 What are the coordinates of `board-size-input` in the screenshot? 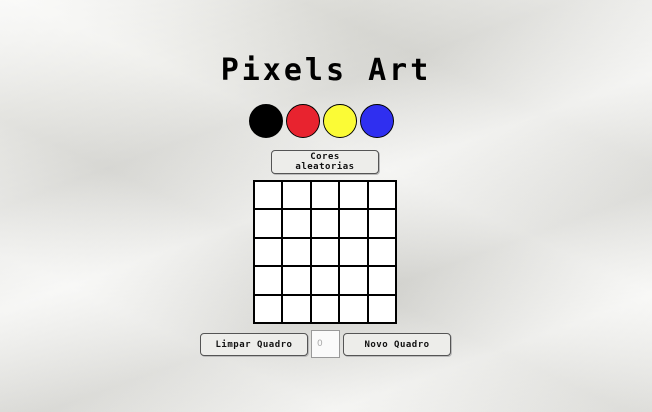 It's located at (325, 344).